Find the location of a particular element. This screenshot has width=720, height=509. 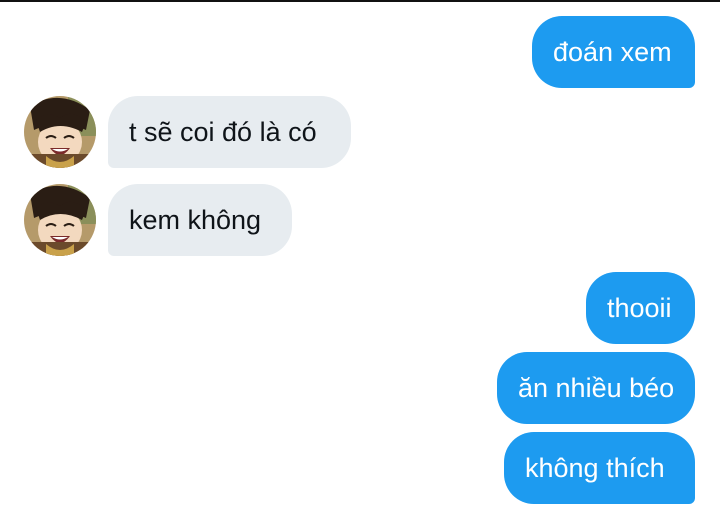

incoming-message-bubble: kem không is located at coordinates (200, 220).